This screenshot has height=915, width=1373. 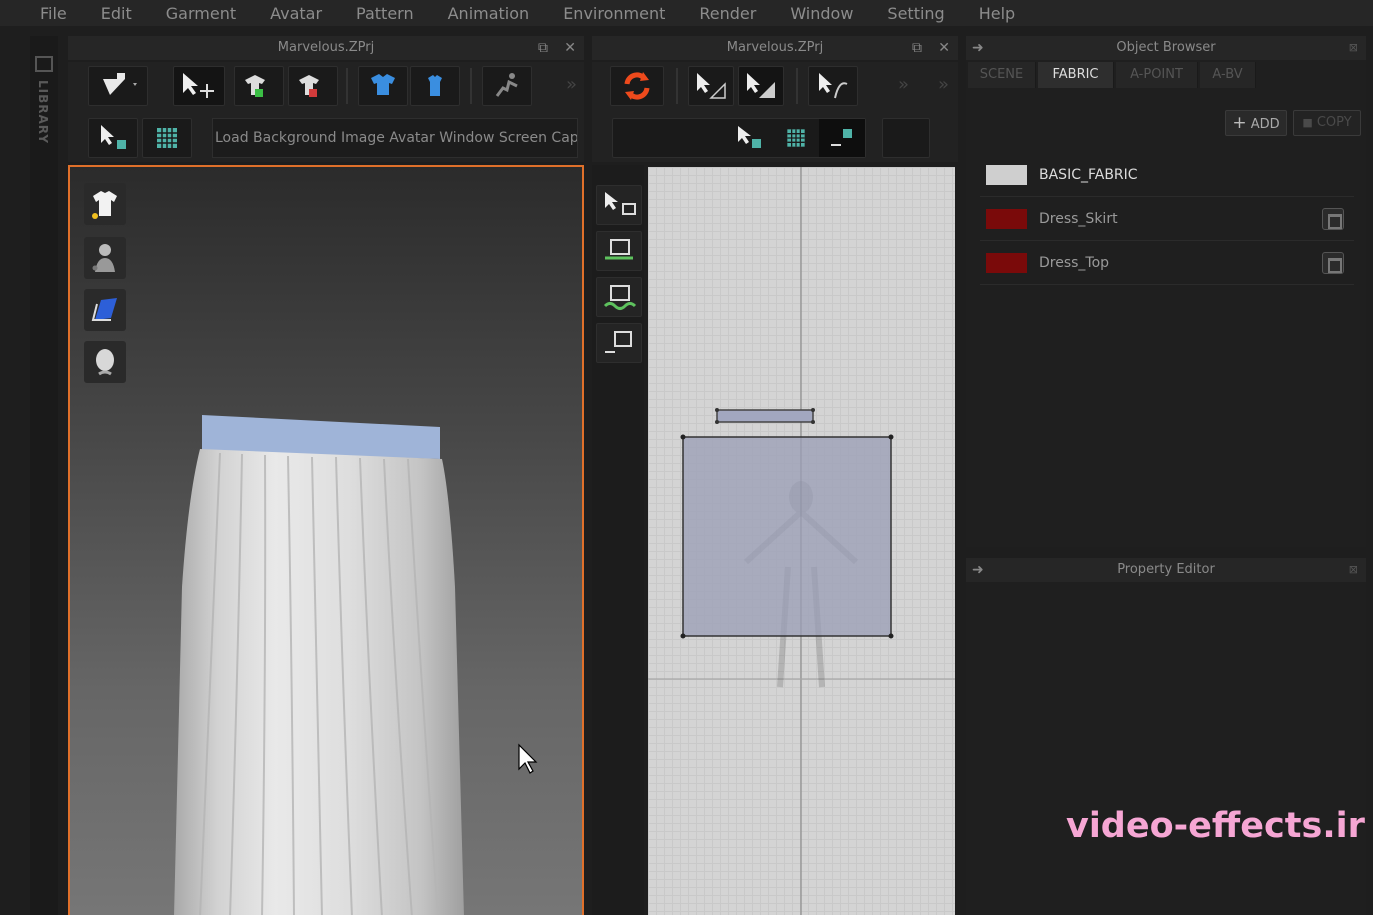 I want to click on fabric-name: BASIC_FABRIC, so click(x=1088, y=174).